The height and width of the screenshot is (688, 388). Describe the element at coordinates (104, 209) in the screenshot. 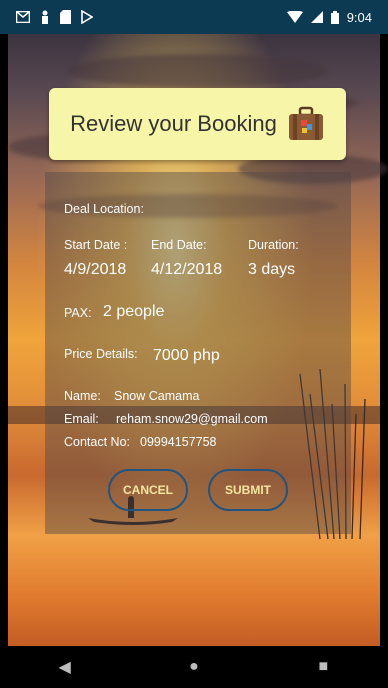

I see `deal-location-label: Deal Location:` at that location.